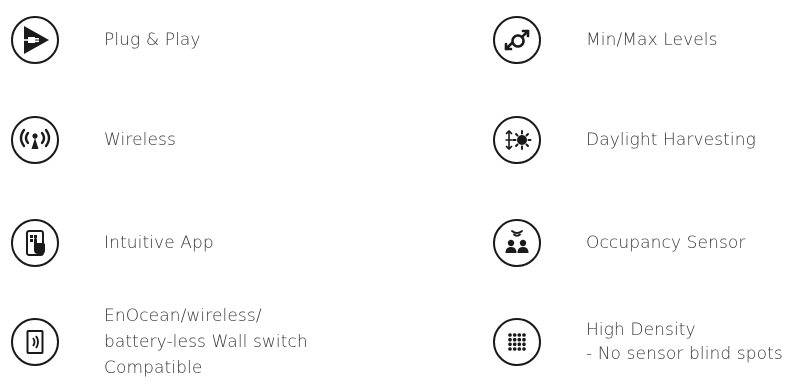  What do you see at coordinates (93, 140) in the screenshot?
I see `feature-wireless: Wireless` at bounding box center [93, 140].